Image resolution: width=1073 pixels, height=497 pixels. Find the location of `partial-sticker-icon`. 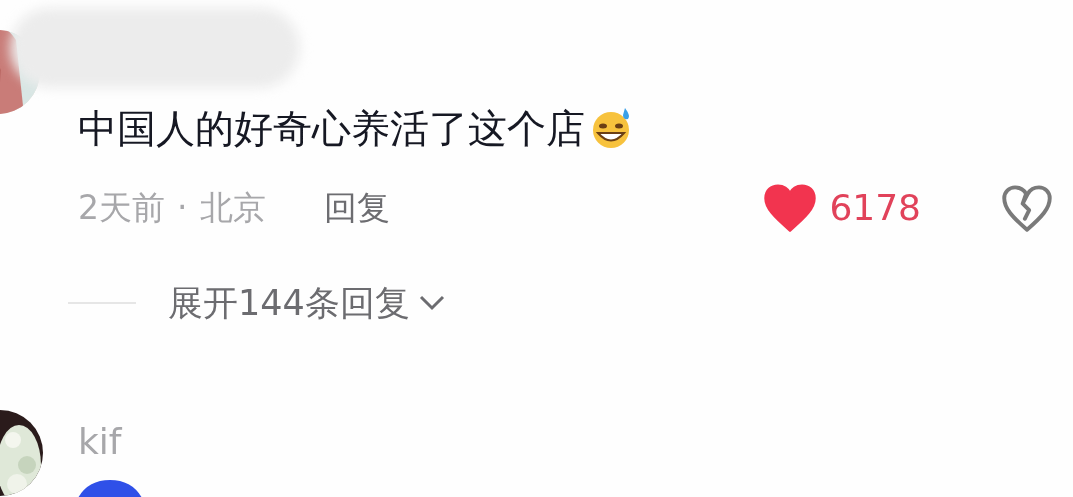

partial-sticker-icon is located at coordinates (110, 487).